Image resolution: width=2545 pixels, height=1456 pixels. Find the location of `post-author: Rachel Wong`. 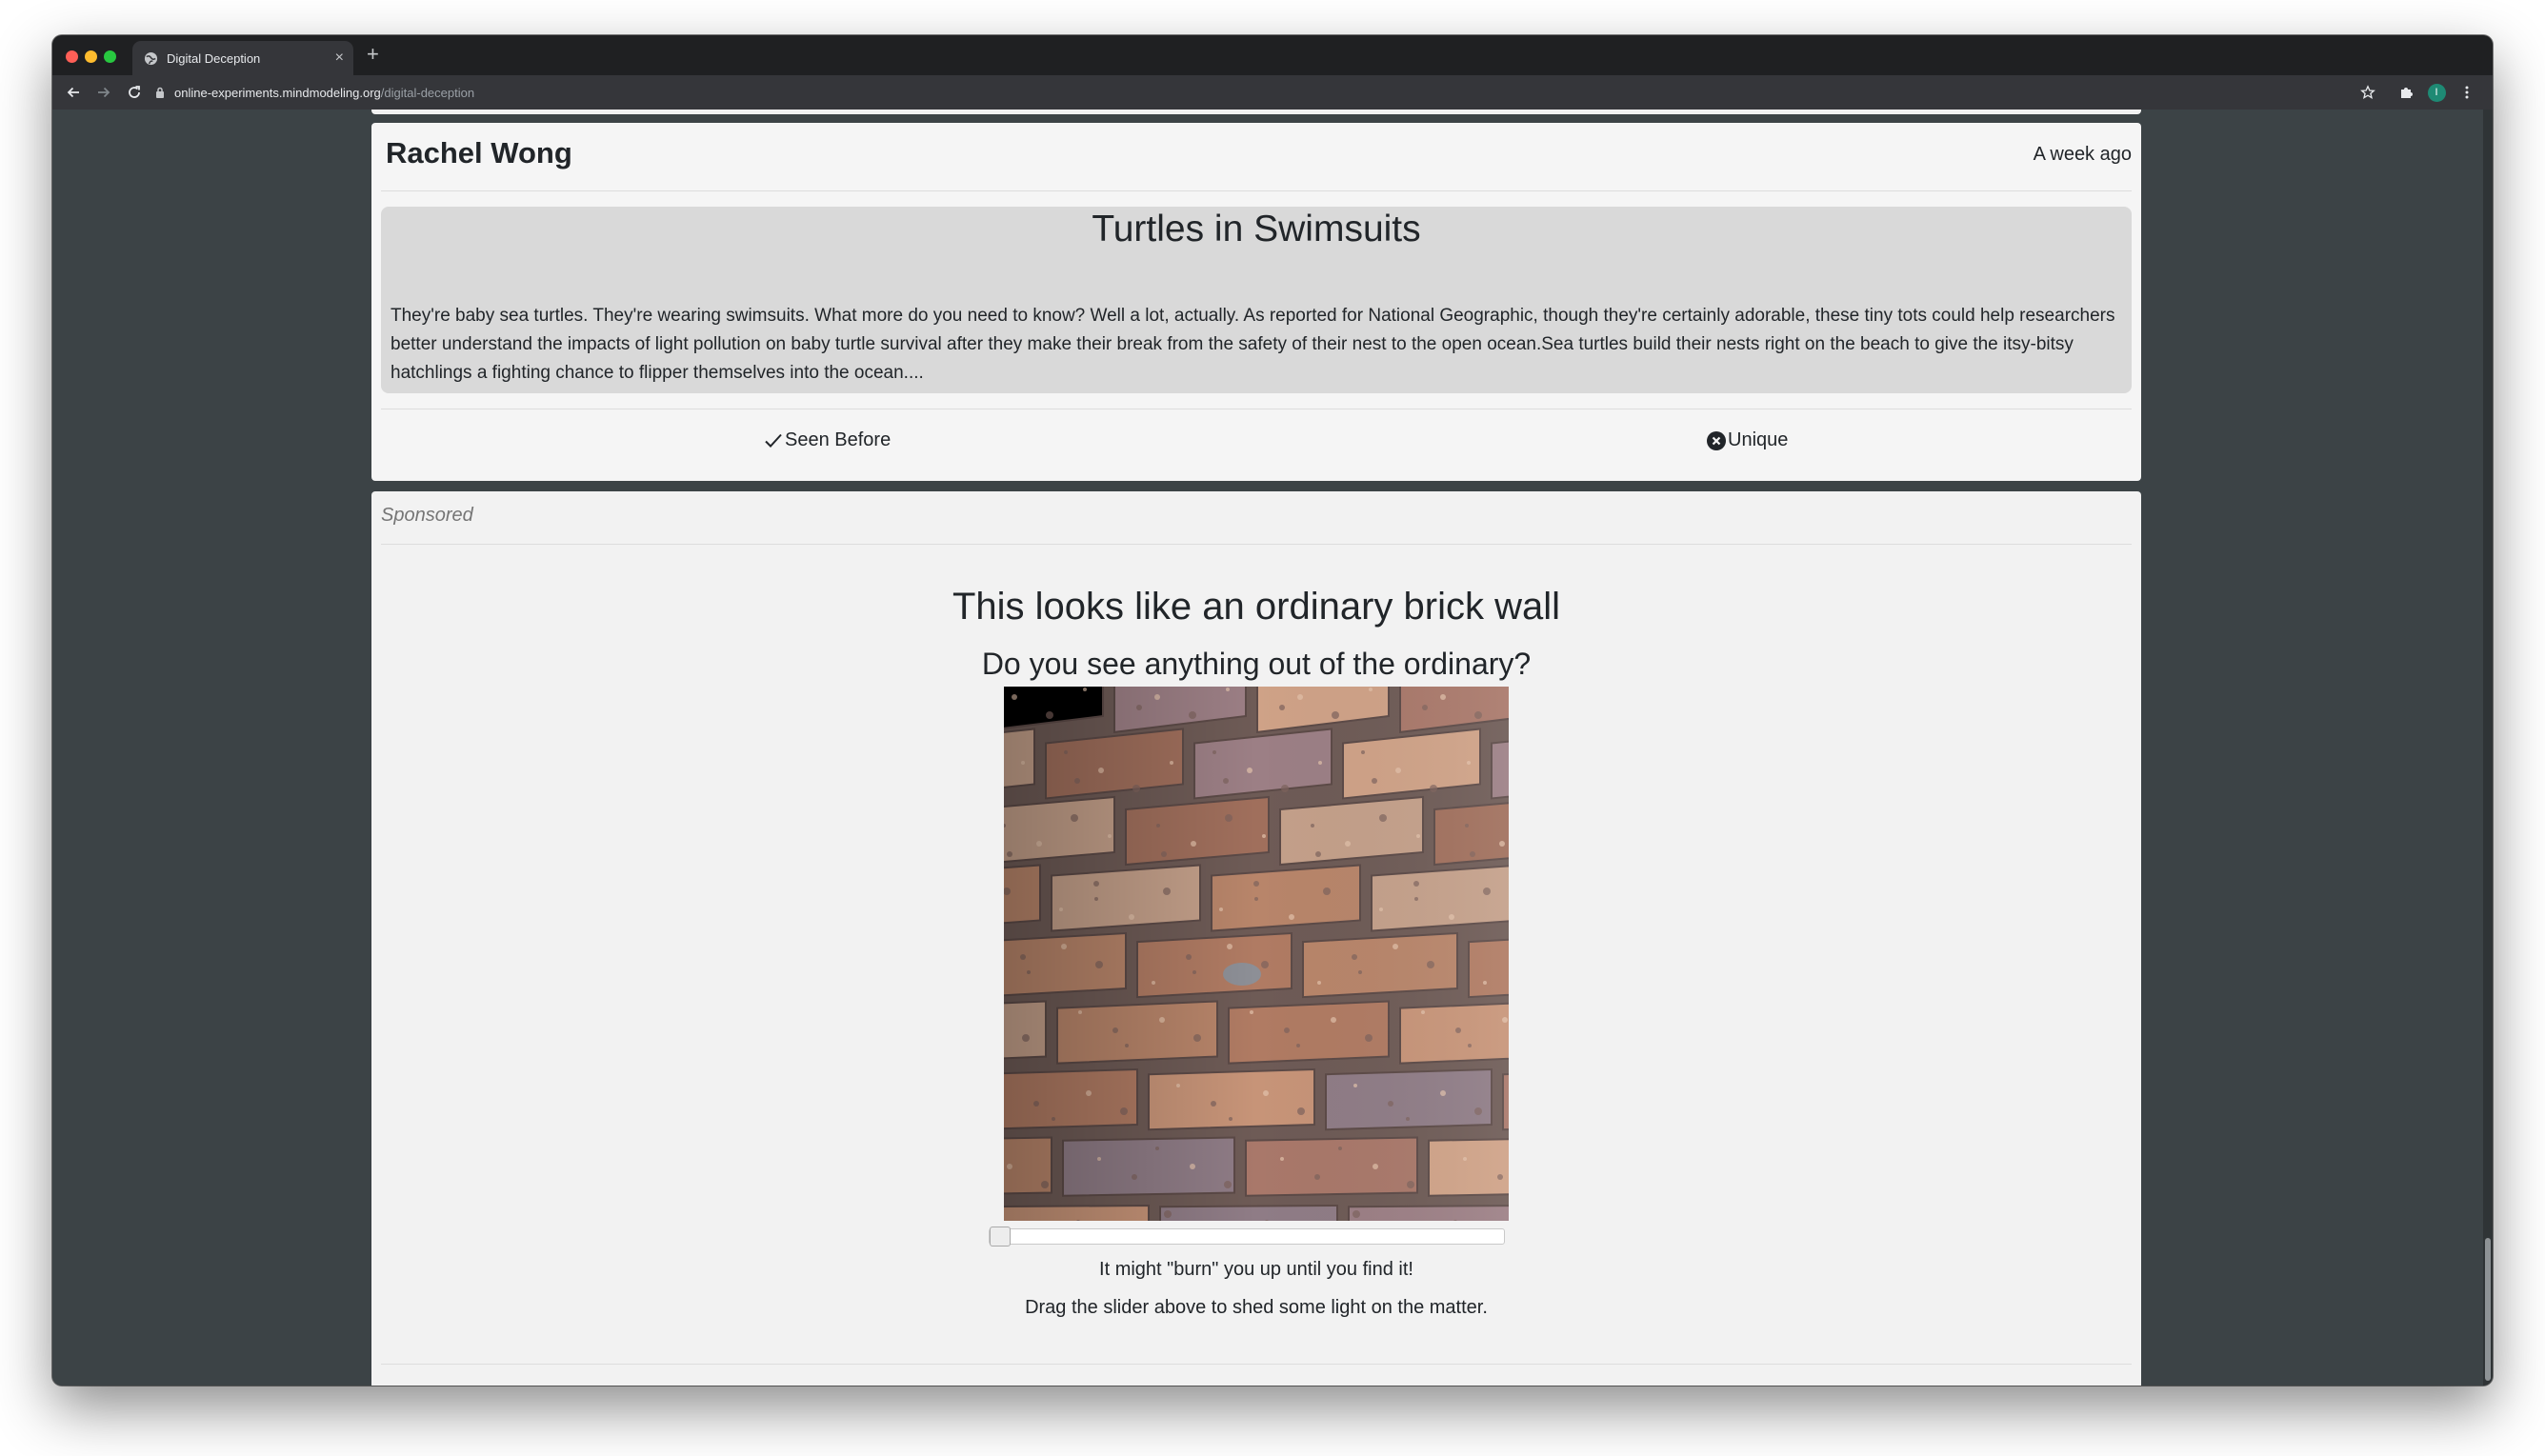

post-author: Rachel Wong is located at coordinates (479, 153).